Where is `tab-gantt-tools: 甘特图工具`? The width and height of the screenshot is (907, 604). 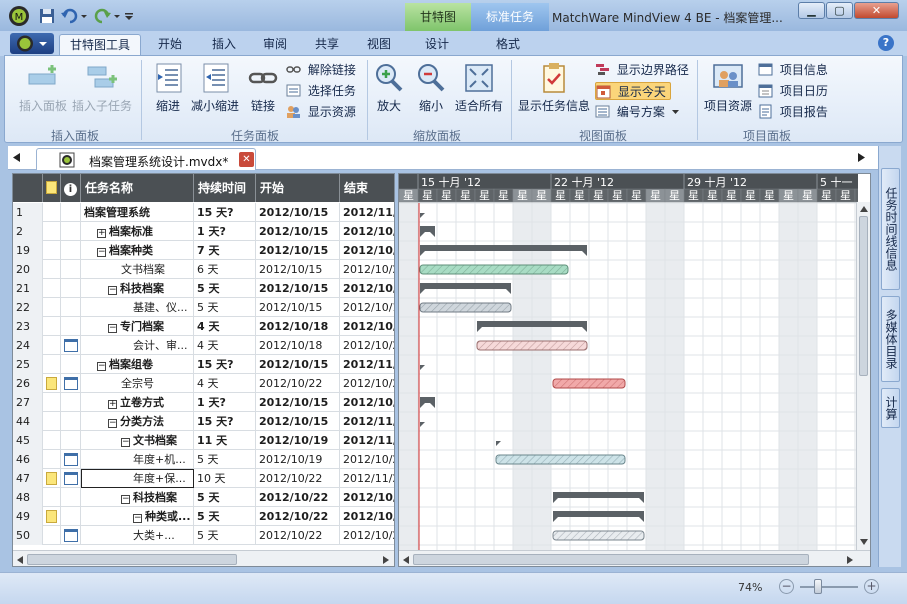
tab-gantt-tools: 甘特图工具 is located at coordinates (100, 45).